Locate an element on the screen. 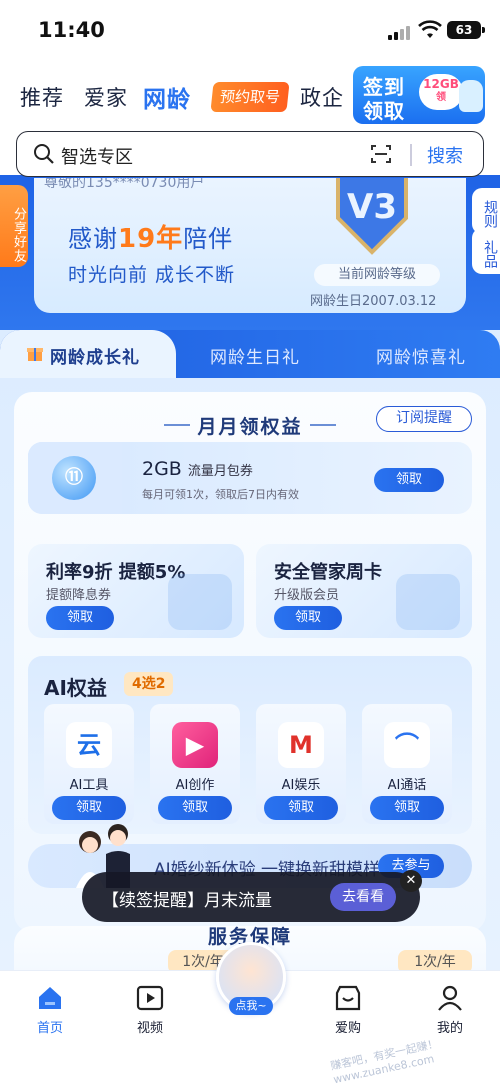 The width and height of the screenshot is (500, 1083). claim-security-button: 领取 is located at coordinates (308, 618).